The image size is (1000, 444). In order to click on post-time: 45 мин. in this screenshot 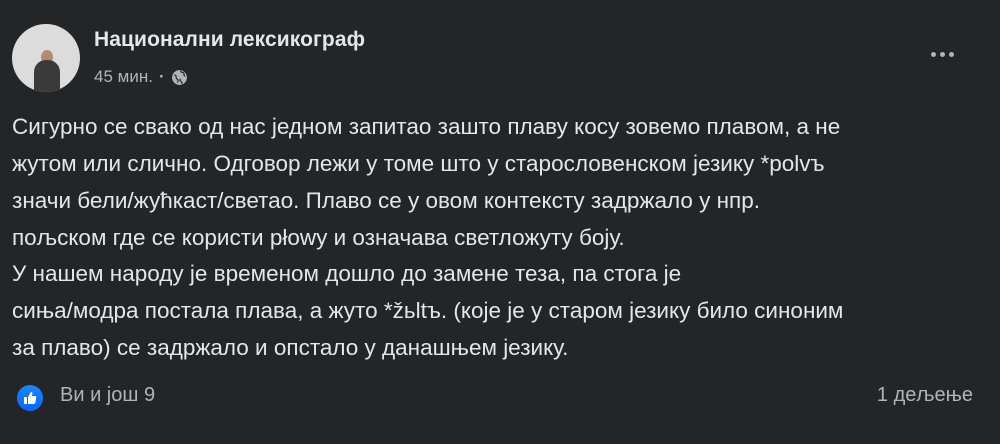, I will do `click(123, 77)`.